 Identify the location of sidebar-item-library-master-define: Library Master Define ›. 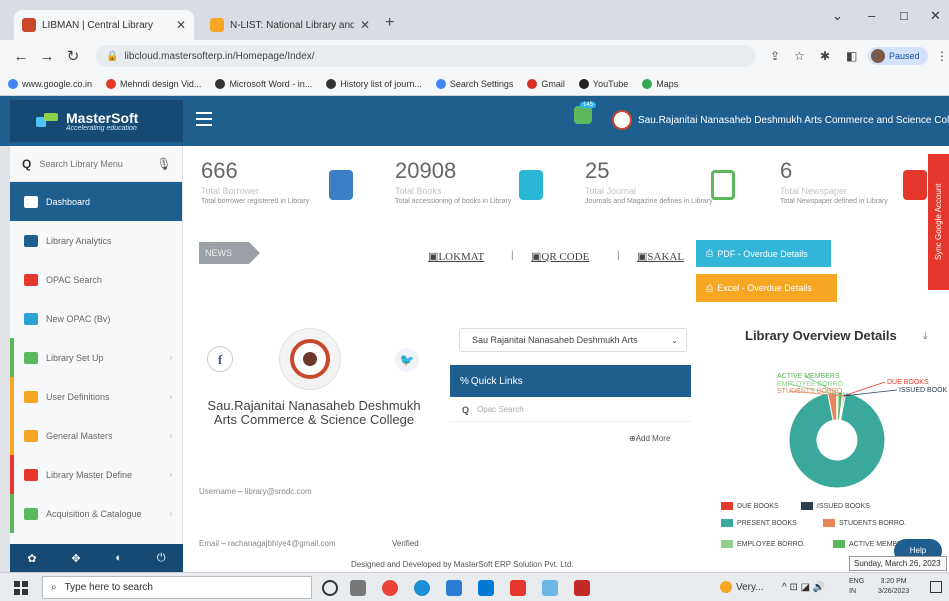
(96, 474).